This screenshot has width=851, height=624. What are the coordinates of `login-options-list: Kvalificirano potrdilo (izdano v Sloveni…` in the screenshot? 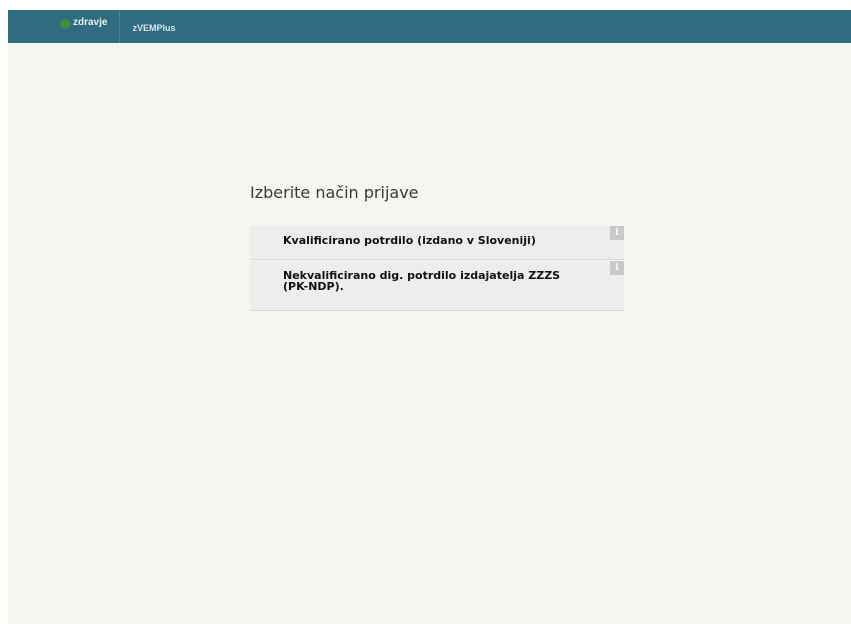 It's located at (437, 269).